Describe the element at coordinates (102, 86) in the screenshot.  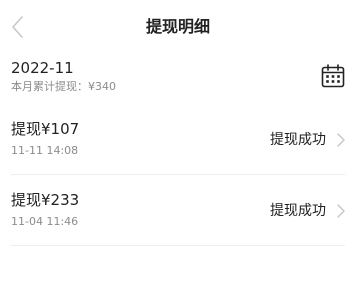
I see `month-total-amount: ¥340` at that location.